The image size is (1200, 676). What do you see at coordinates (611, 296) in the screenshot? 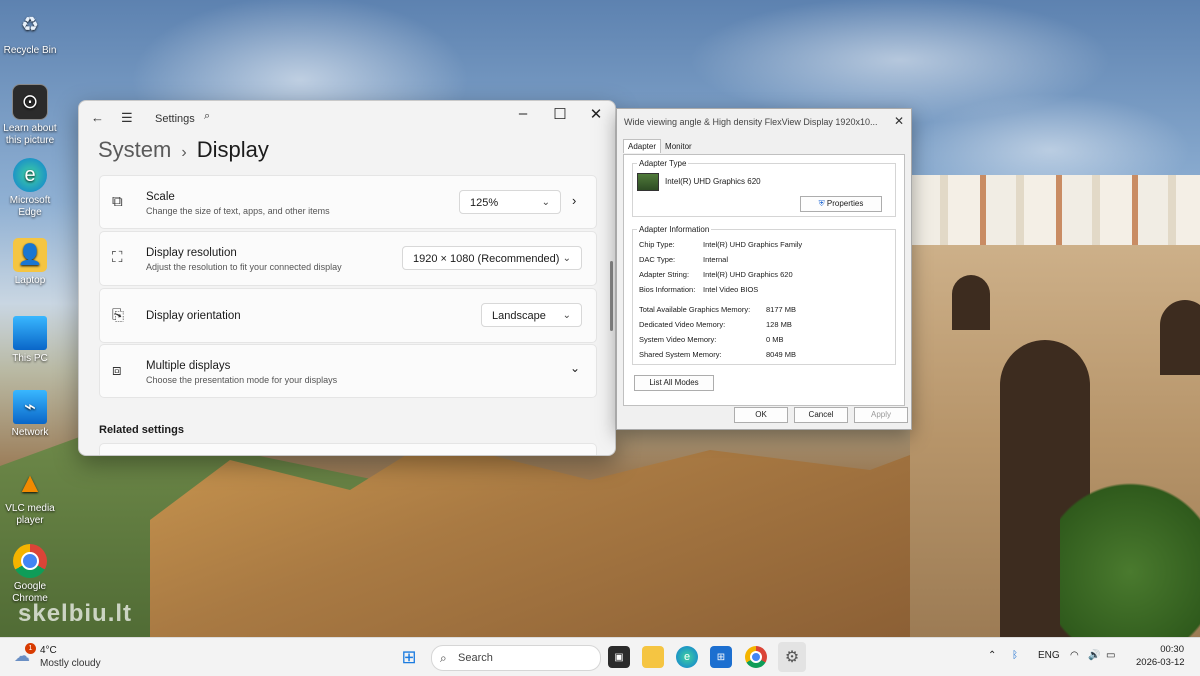
I see `scrollbar` at bounding box center [611, 296].